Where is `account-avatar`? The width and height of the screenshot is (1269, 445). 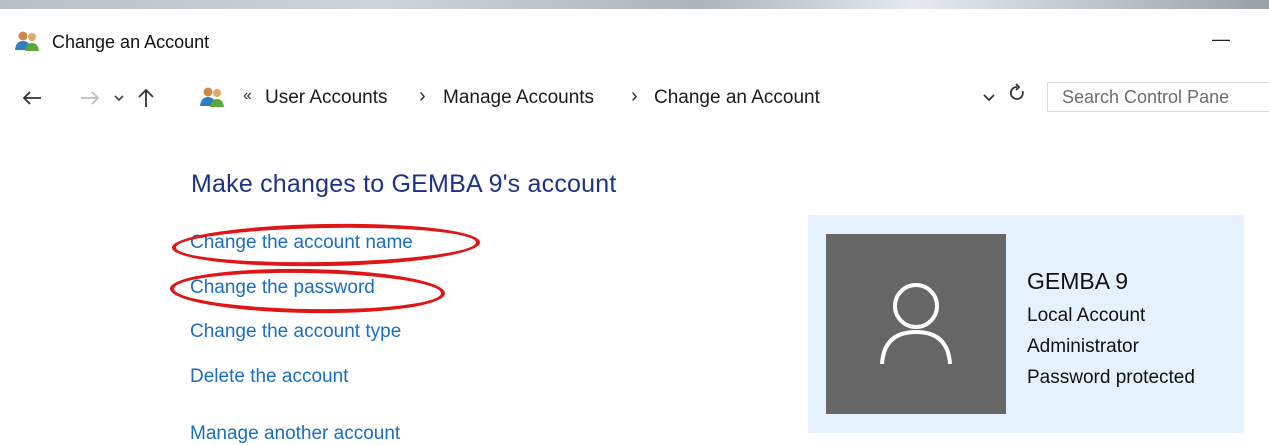 account-avatar is located at coordinates (916, 324).